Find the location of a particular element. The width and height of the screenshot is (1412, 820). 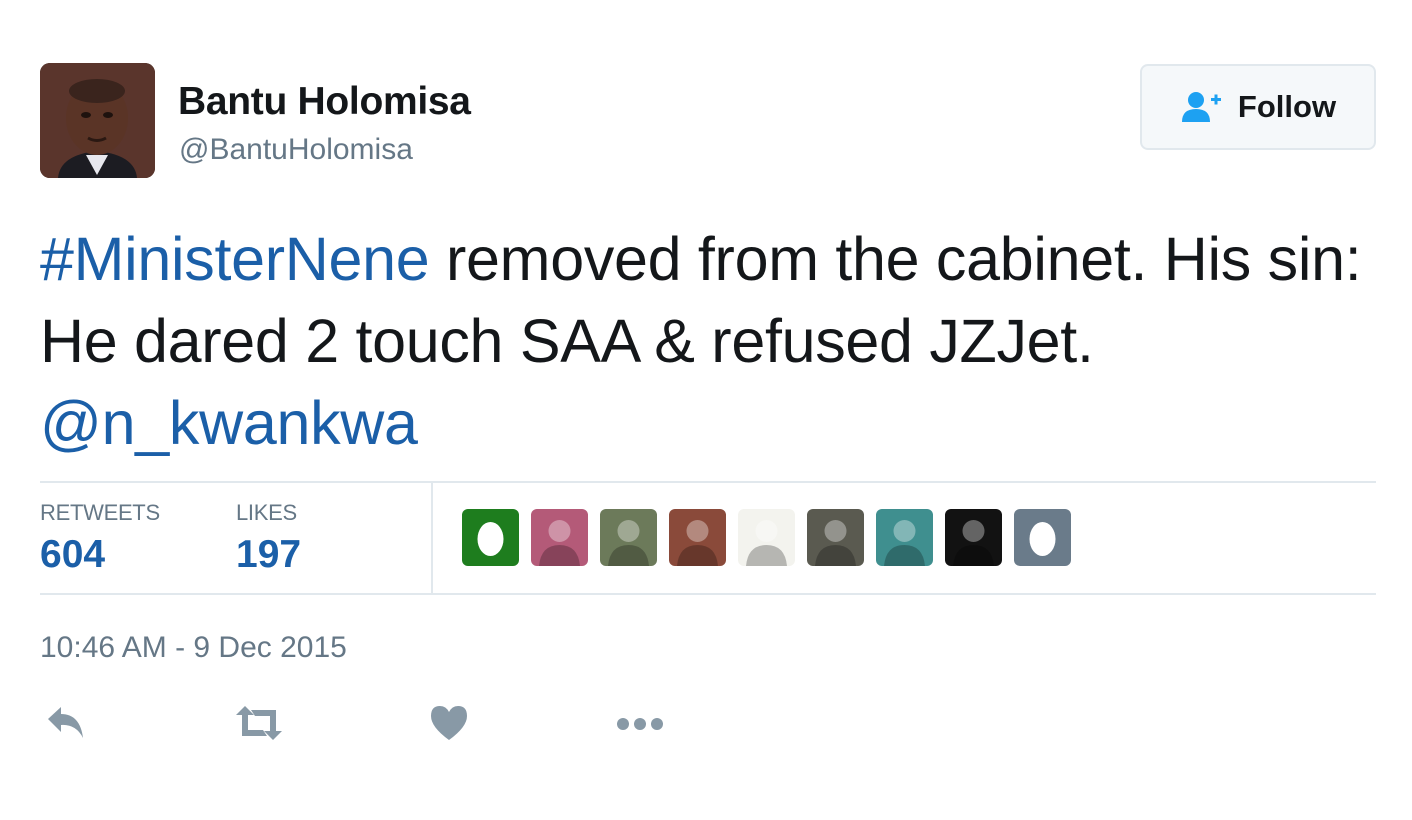

liker-woman is located at coordinates (697, 537).